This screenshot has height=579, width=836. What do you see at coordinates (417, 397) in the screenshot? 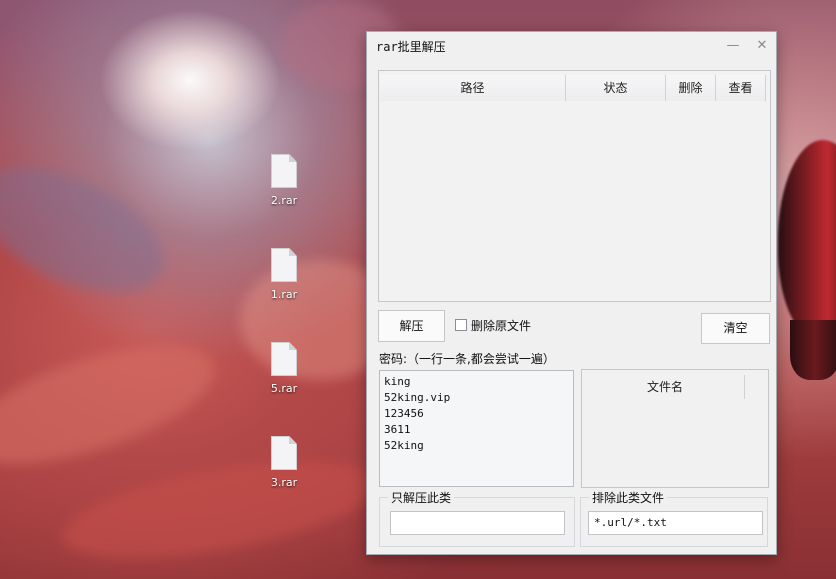
I see `password-line: 52king.vip` at bounding box center [417, 397].